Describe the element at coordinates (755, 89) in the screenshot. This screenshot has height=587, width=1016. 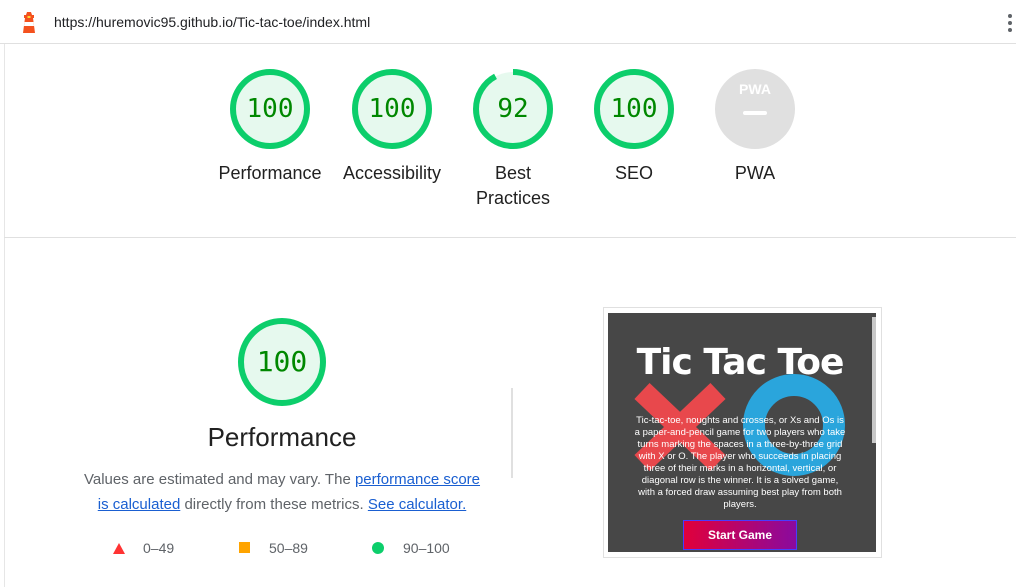
I see `pwa-badge-text: PWA` at that location.